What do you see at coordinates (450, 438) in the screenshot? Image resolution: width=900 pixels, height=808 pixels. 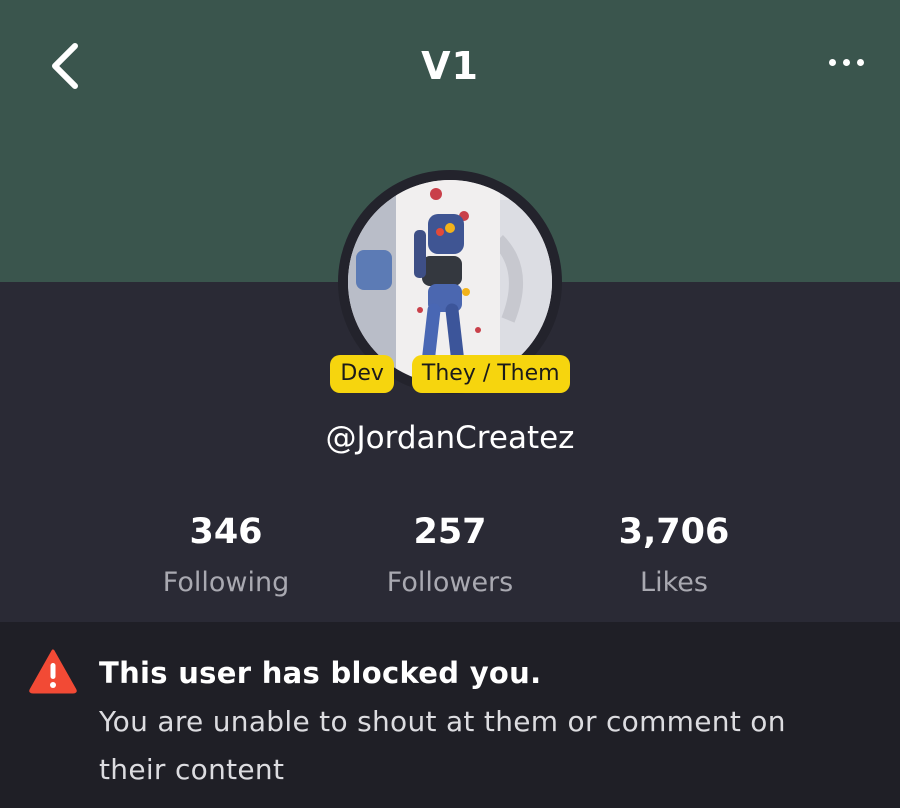 I see `username-handle: @JordanCreatez` at bounding box center [450, 438].